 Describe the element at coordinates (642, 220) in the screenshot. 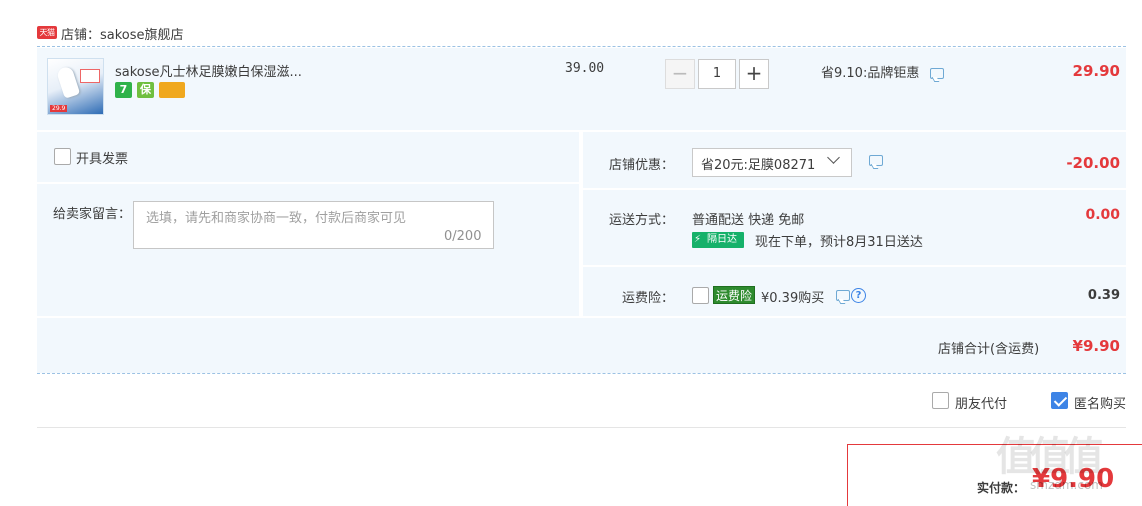

I see `shipping-label: 运送方式：` at that location.